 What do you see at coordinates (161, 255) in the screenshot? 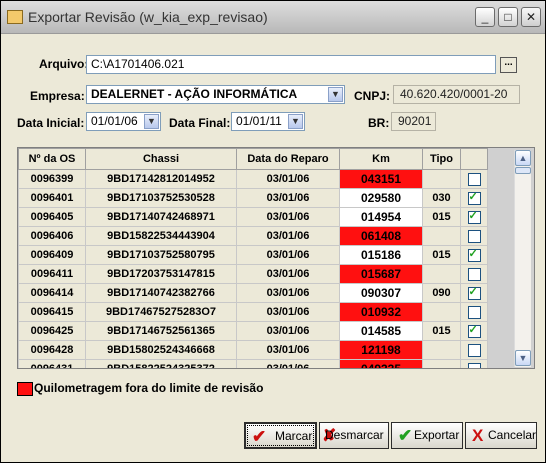
I see `cell-chassi: 9BD17103752580795` at bounding box center [161, 255].